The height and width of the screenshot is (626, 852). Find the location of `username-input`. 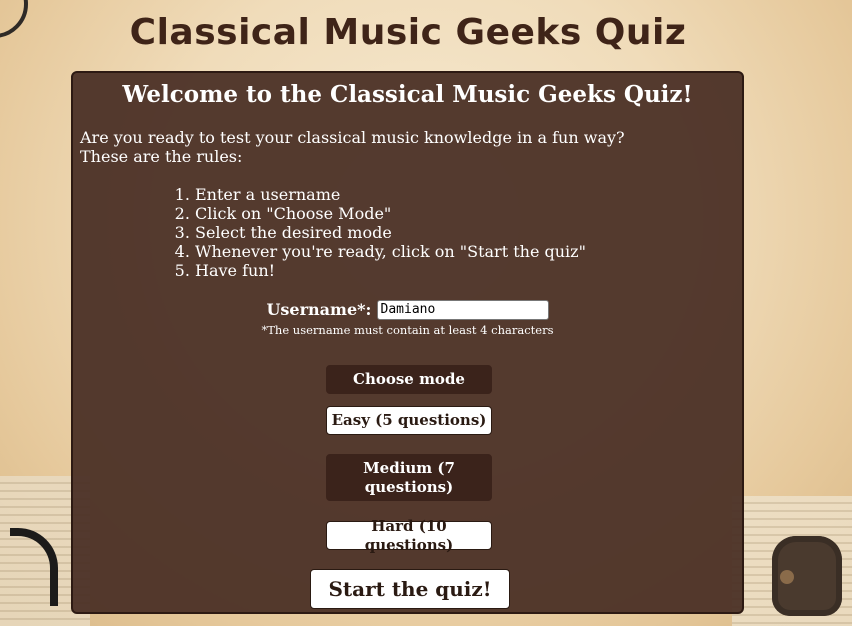

username-input is located at coordinates (462, 309).